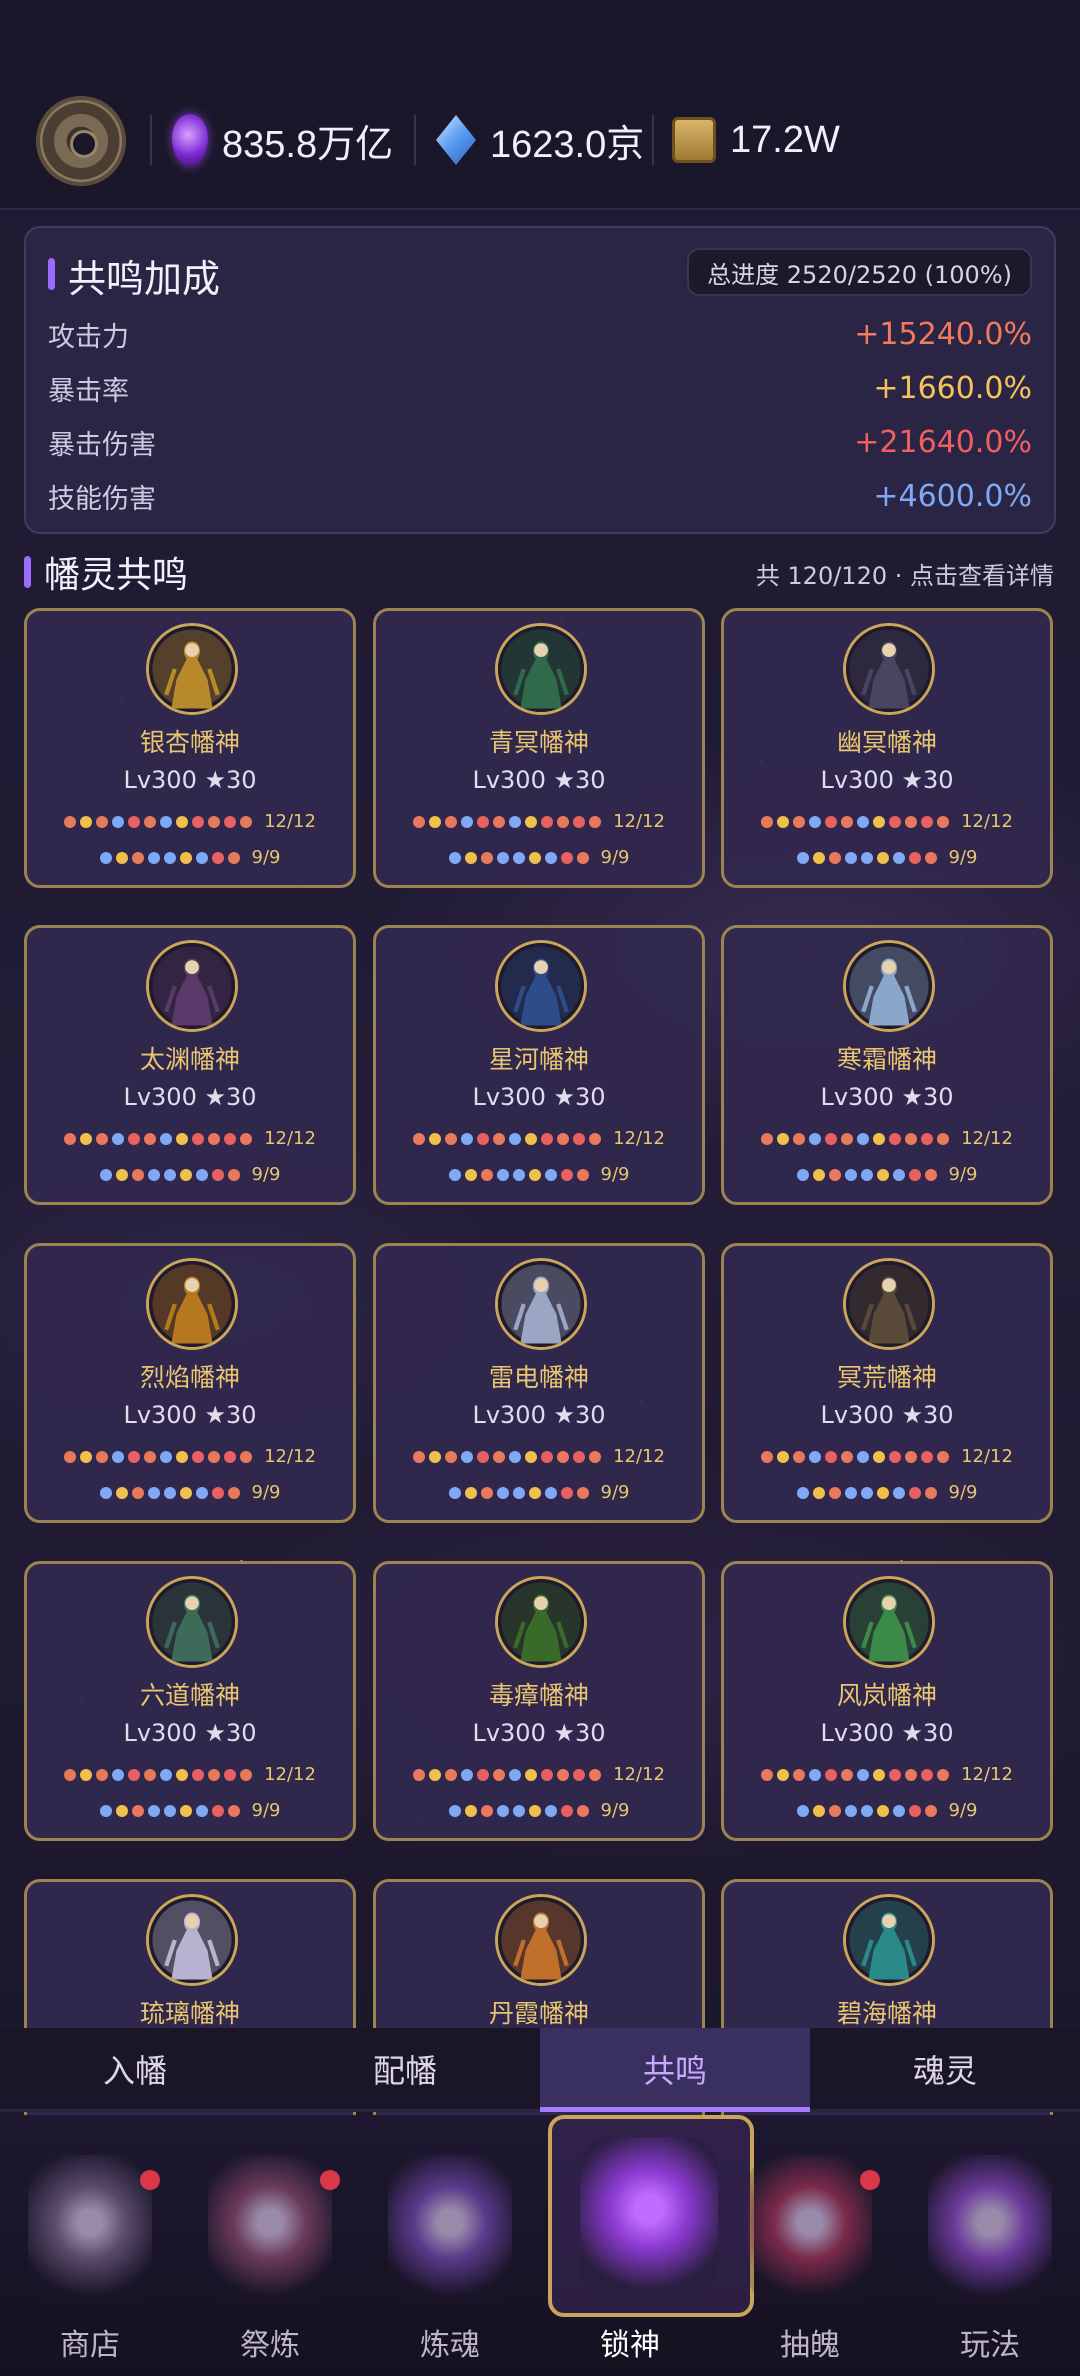 This screenshot has width=1080, height=2376. Describe the element at coordinates (539, 1138) in the screenshot. I see `resonance-dot-row: 12/12` at that location.